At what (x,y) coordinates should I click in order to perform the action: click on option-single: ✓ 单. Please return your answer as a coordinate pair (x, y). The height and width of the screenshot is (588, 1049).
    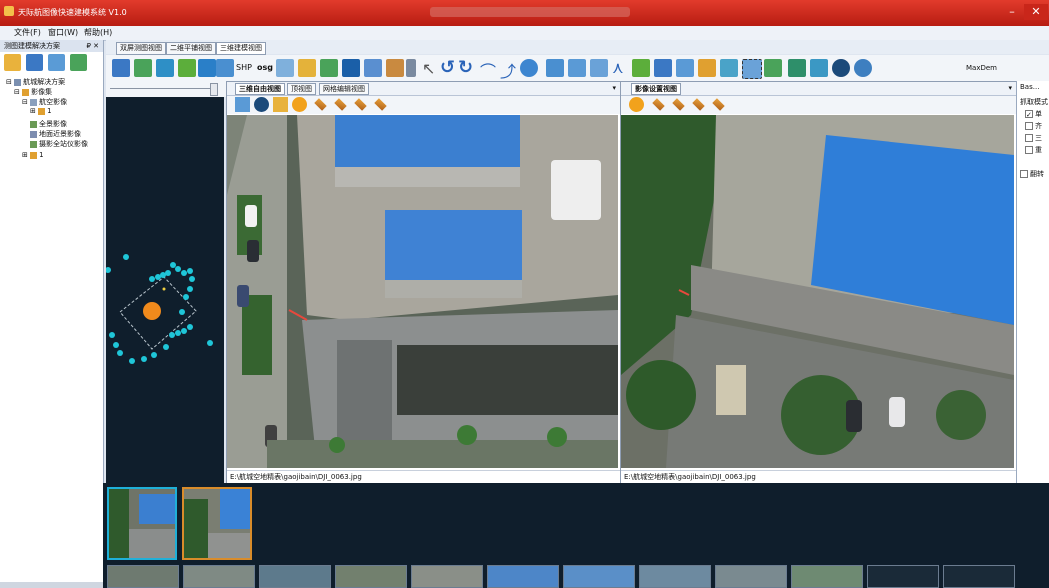
    Looking at the image, I should click on (1033, 114).